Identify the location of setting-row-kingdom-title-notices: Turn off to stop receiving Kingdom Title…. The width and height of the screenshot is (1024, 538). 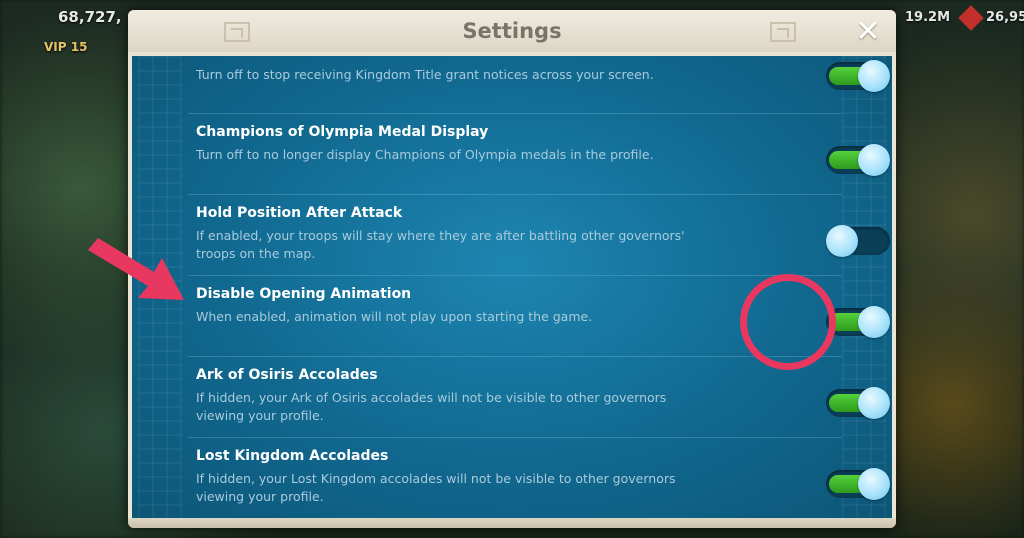
(543, 83).